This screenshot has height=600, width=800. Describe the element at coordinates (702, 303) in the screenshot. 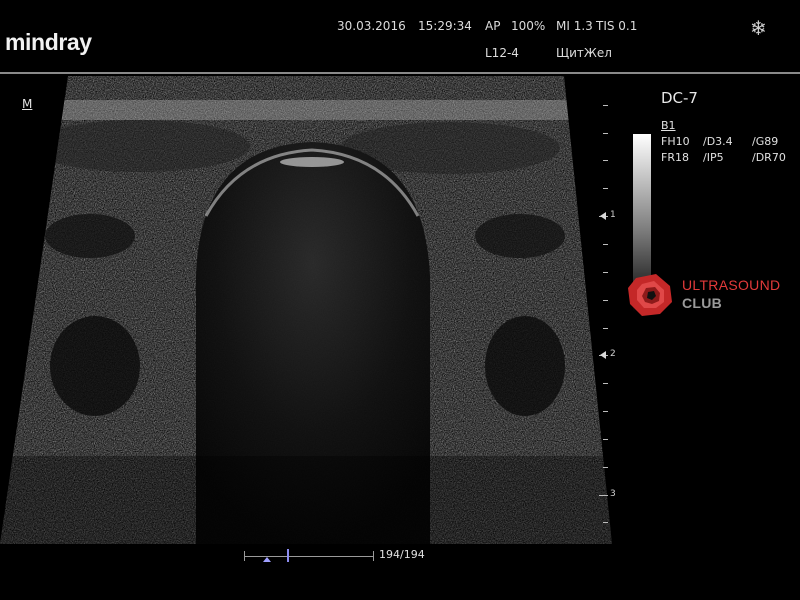

I see `watermark-club: CLUB` at that location.